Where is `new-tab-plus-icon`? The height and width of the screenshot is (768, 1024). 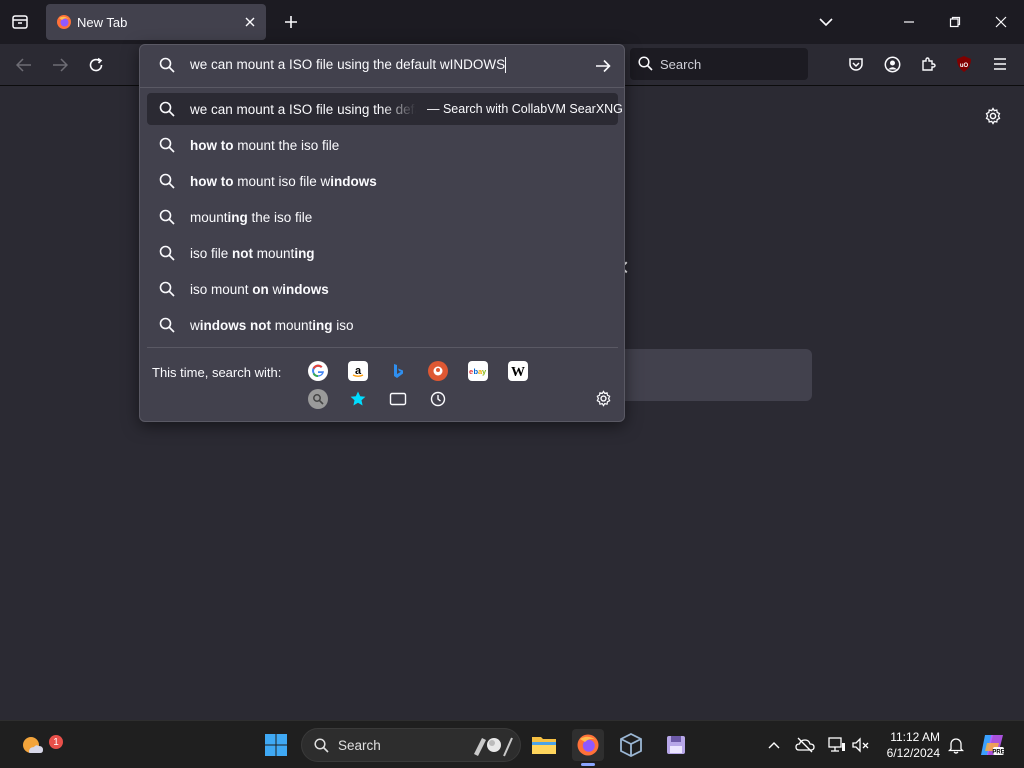
new-tab-plus-icon is located at coordinates (291, 22).